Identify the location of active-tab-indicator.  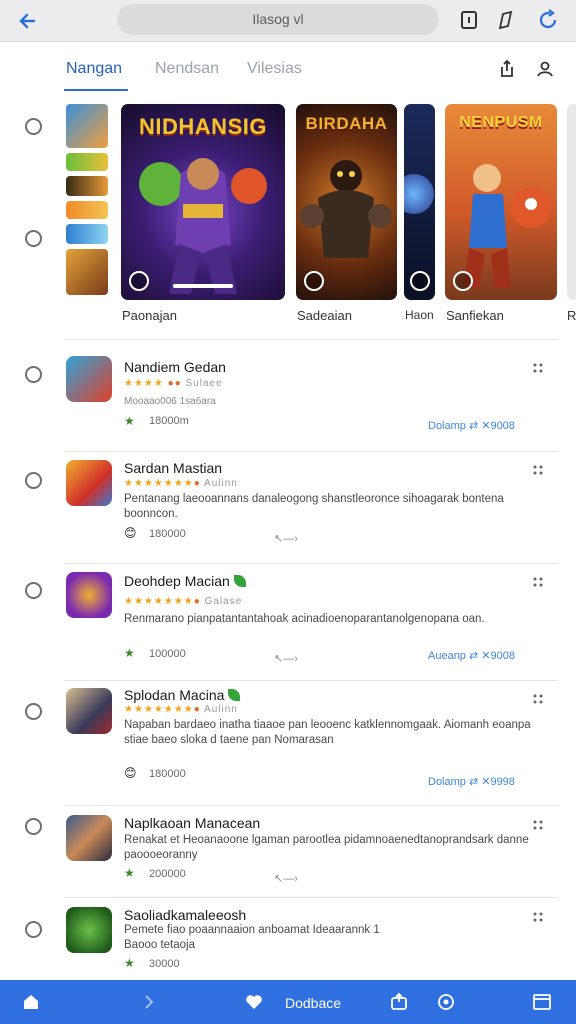
(96, 90).